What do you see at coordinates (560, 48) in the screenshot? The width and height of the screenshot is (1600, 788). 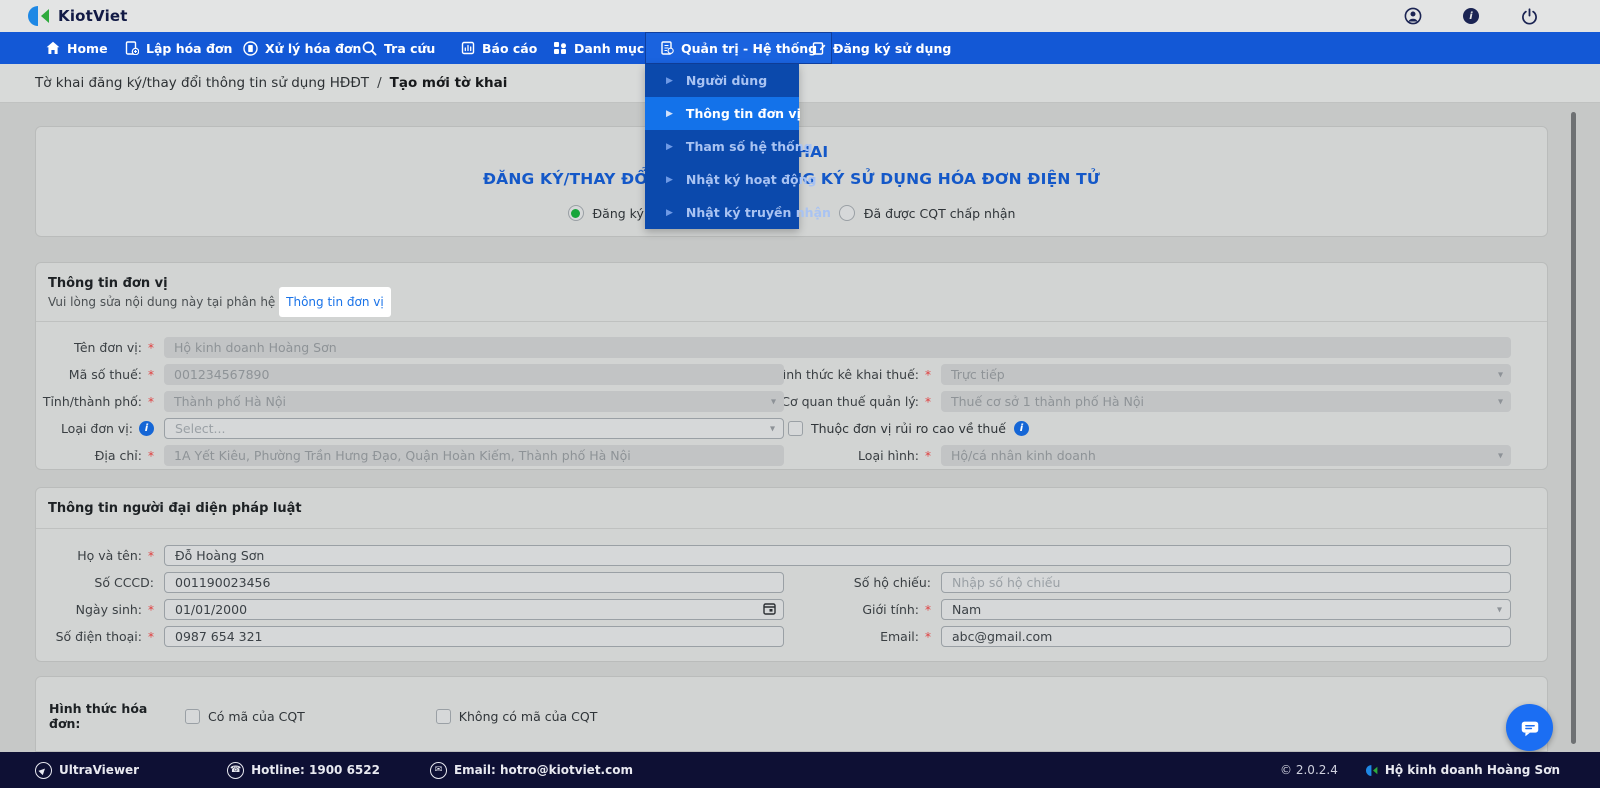 I see `category-grid-icon` at bounding box center [560, 48].